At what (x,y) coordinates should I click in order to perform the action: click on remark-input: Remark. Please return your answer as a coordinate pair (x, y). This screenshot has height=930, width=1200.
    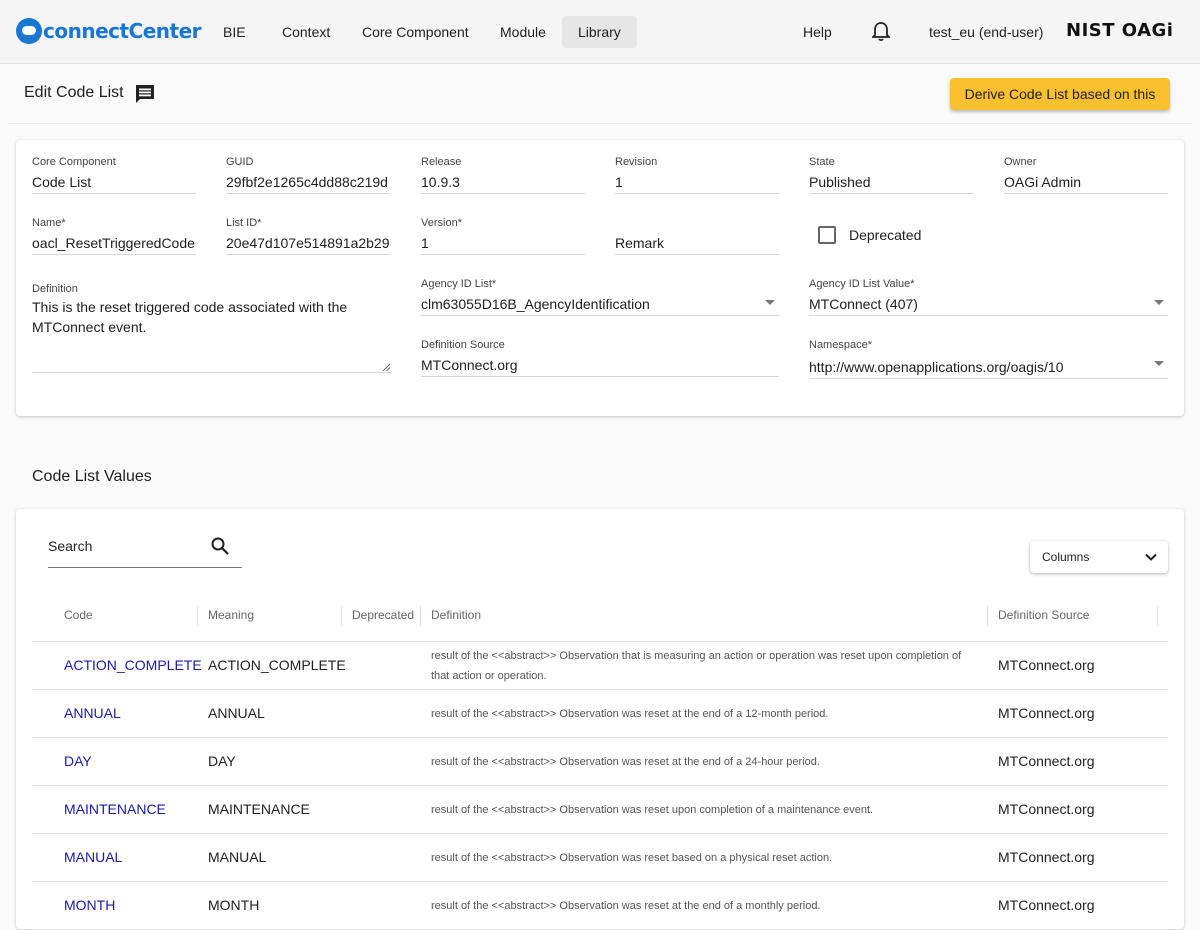
    Looking at the image, I should click on (697, 243).